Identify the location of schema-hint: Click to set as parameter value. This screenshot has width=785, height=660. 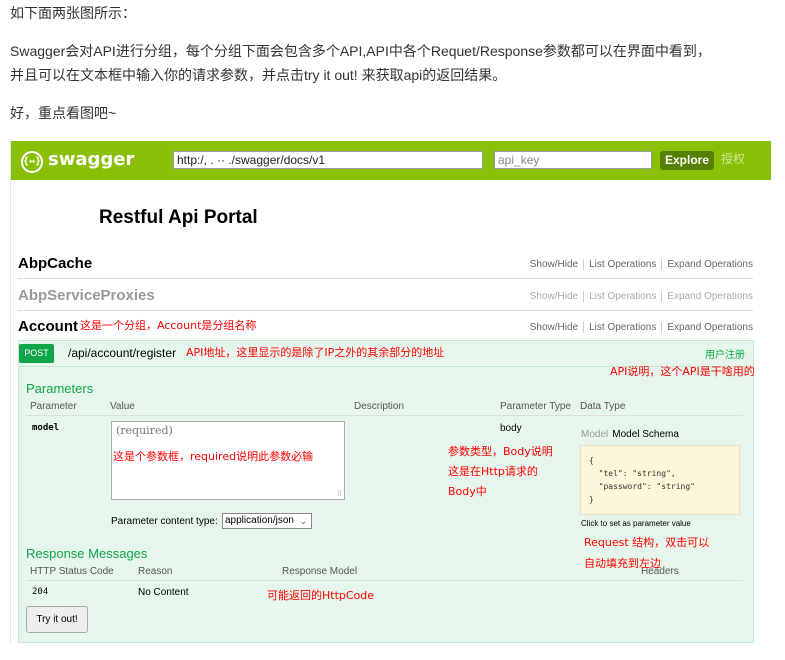
(636, 523).